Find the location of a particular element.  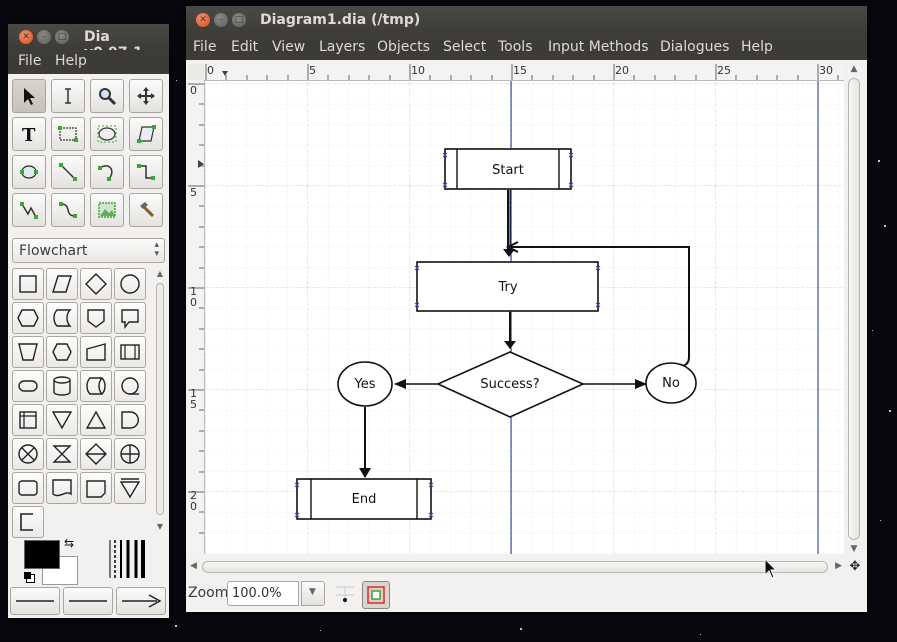

text-tool: T is located at coordinates (29, 134).